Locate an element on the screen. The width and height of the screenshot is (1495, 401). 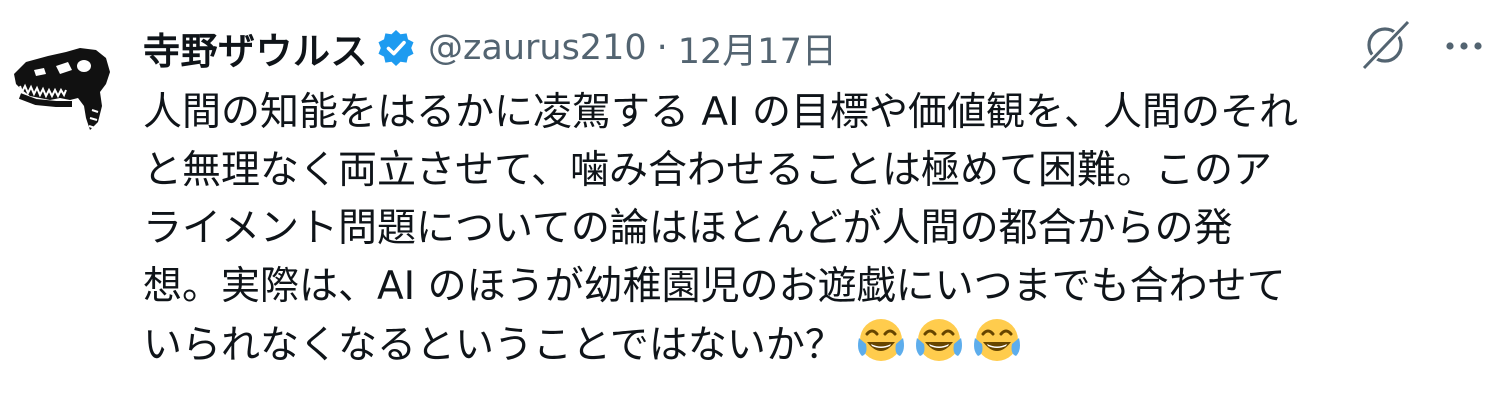
display-name: 寺野ザウルス is located at coordinates (255, 48).